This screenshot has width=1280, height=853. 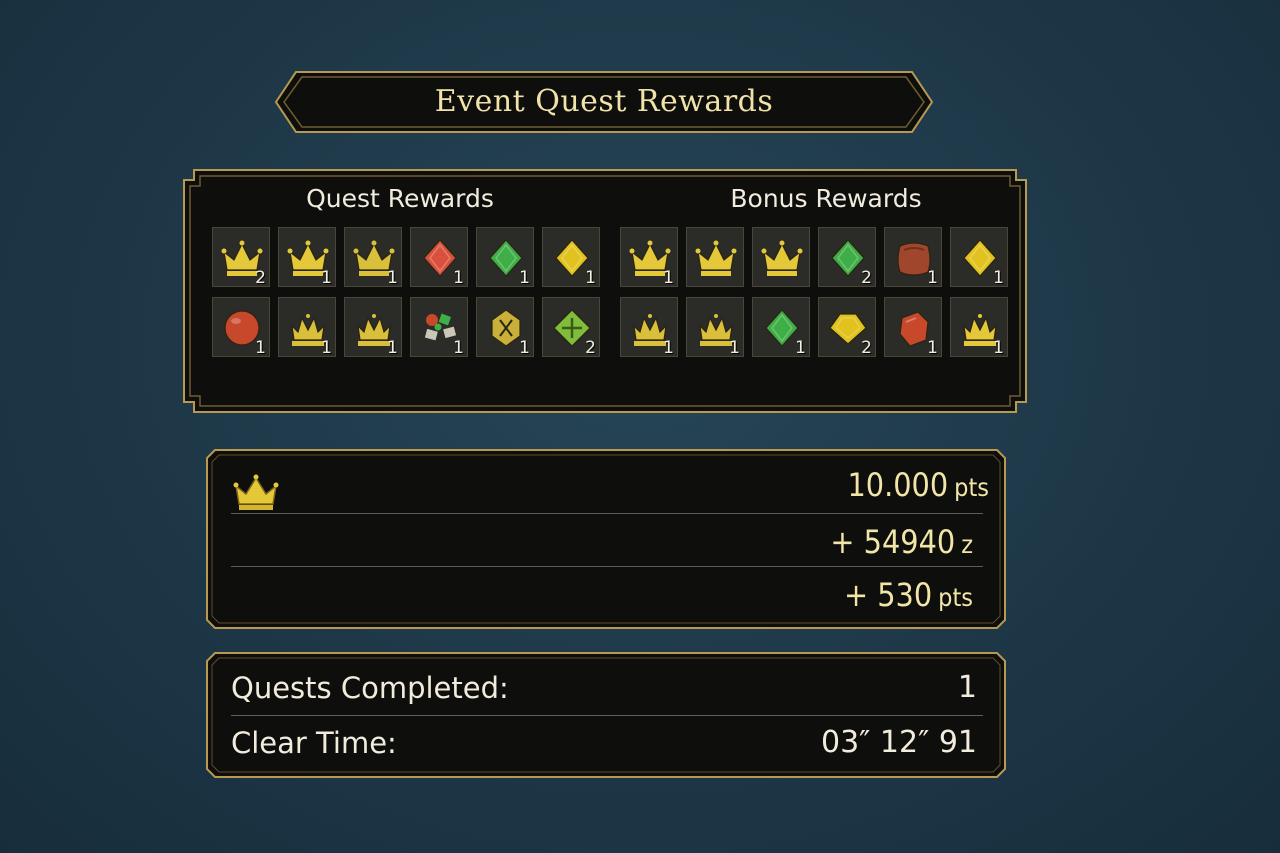 I want to click on points-bonus-value: + 530, so click(x=888, y=595).